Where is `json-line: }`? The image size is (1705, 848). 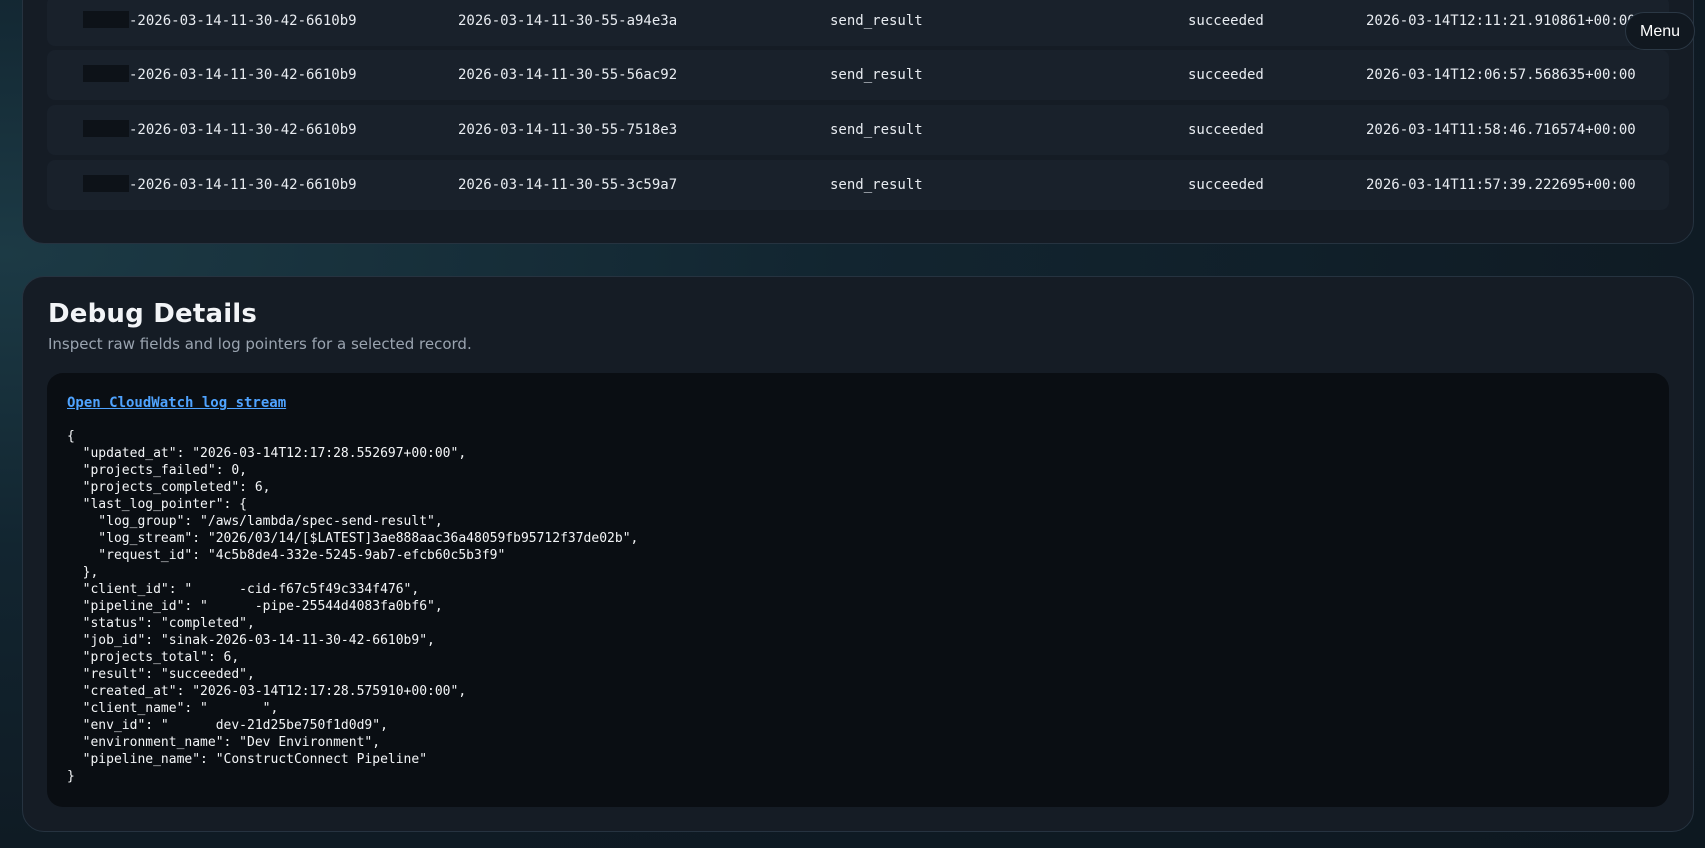 json-line: } is located at coordinates (71, 776).